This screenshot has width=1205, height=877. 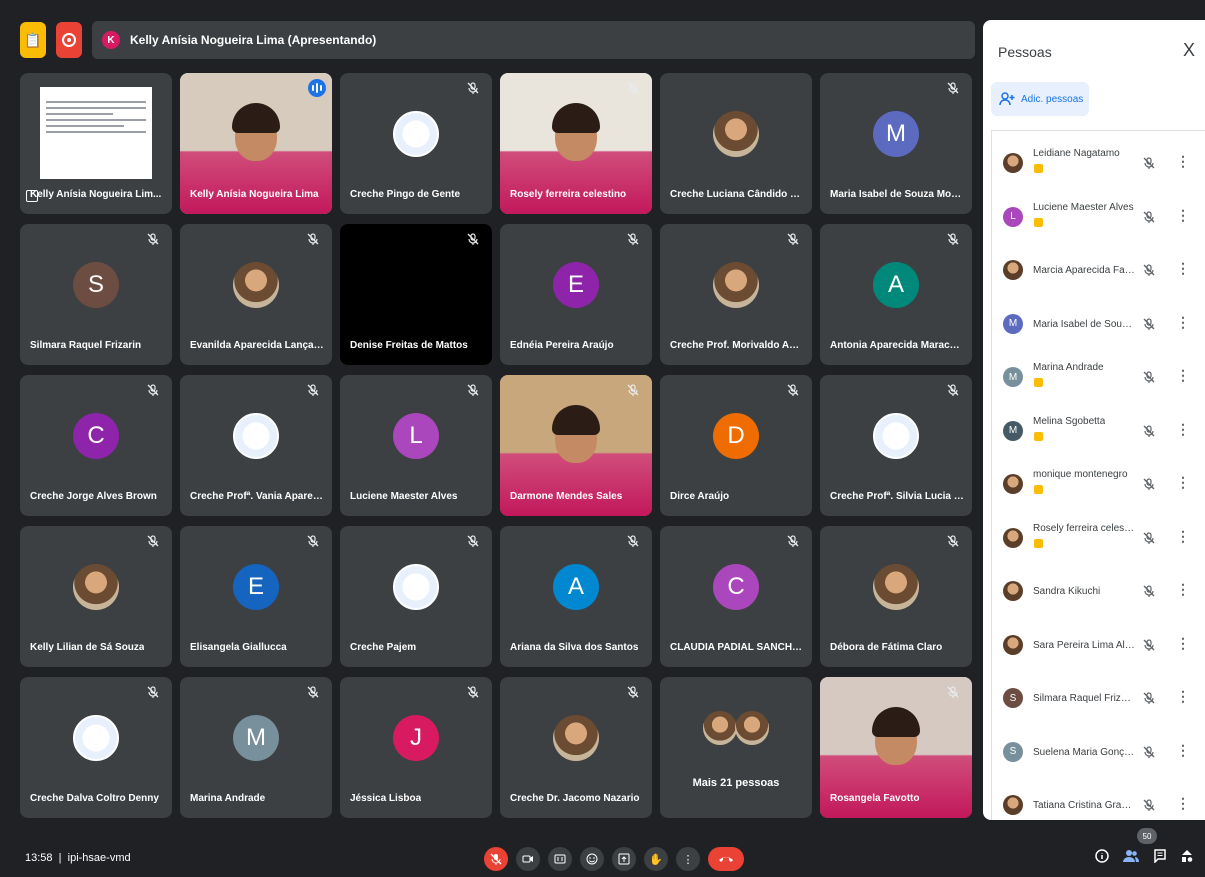 I want to click on chat-button, so click(x=1160, y=857).